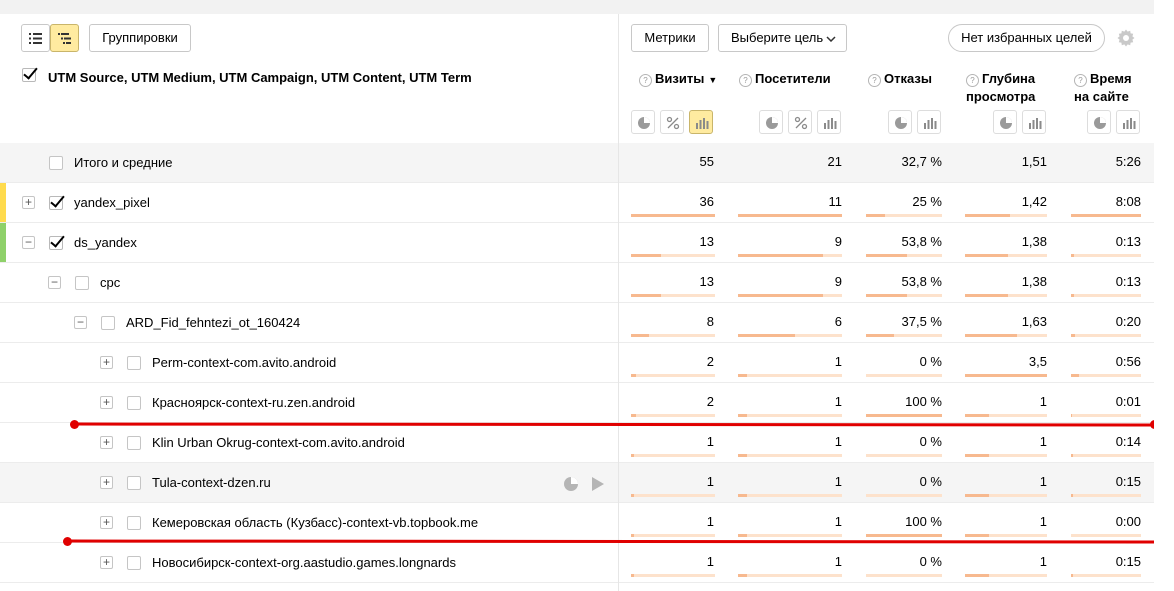 The width and height of the screenshot is (1174, 591). Describe the element at coordinates (834, 161) in the screenshot. I see `cell-visitors: 21` at that location.